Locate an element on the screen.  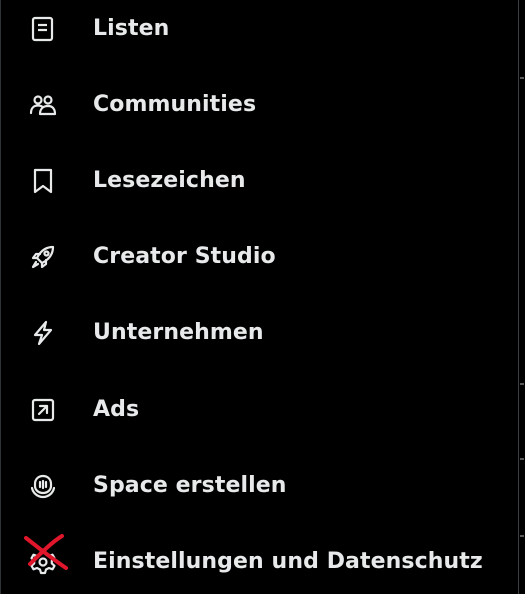
menu-item-bookmarks: Lesezeichen is located at coordinates (260, 180).